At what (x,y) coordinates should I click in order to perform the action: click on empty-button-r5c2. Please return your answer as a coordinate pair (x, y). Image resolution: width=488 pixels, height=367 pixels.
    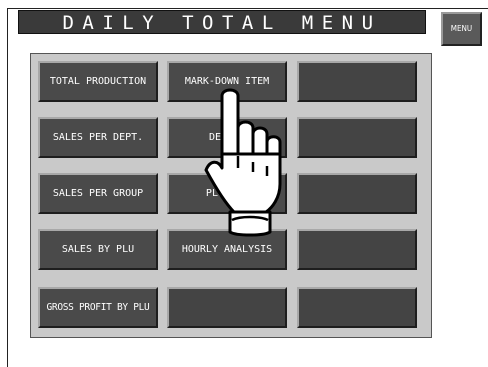
    Looking at the image, I should click on (227, 307).